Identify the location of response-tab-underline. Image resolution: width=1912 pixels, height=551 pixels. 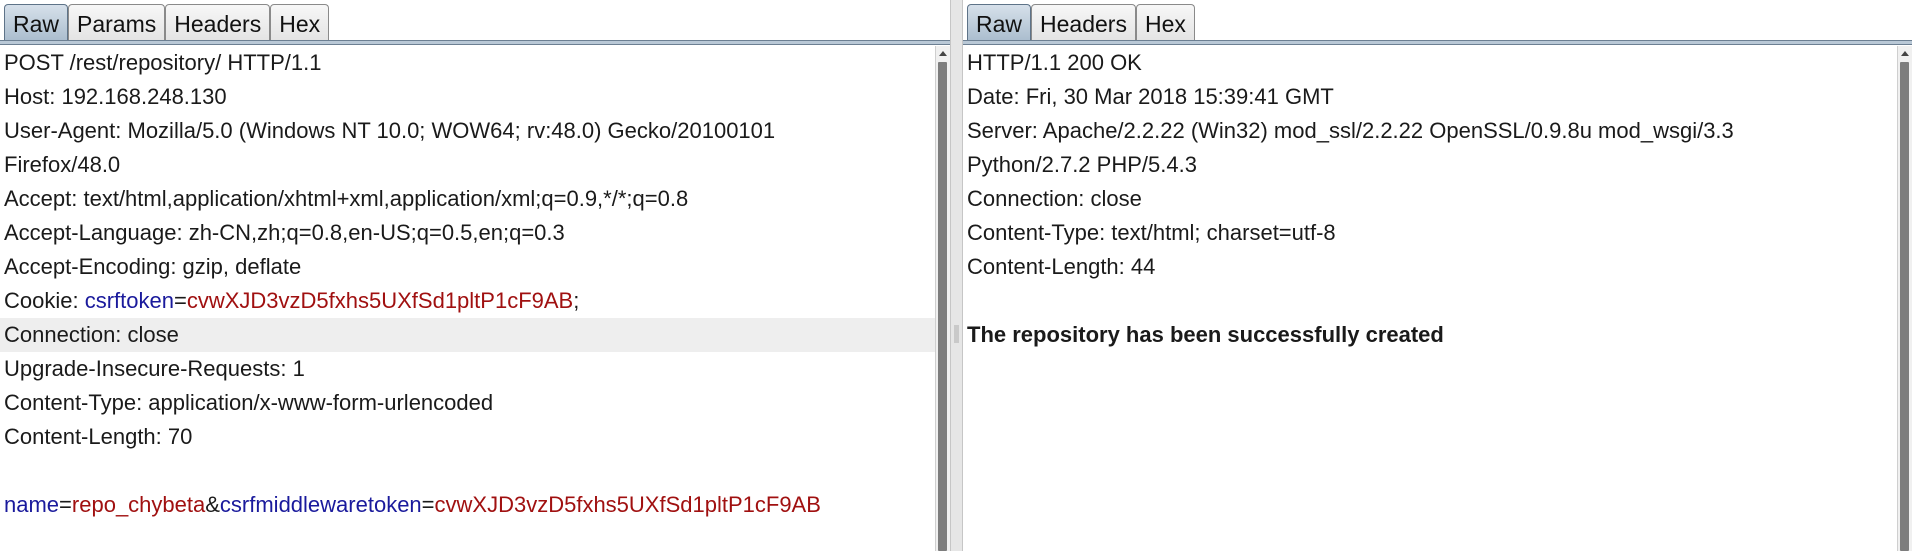
(1437, 42).